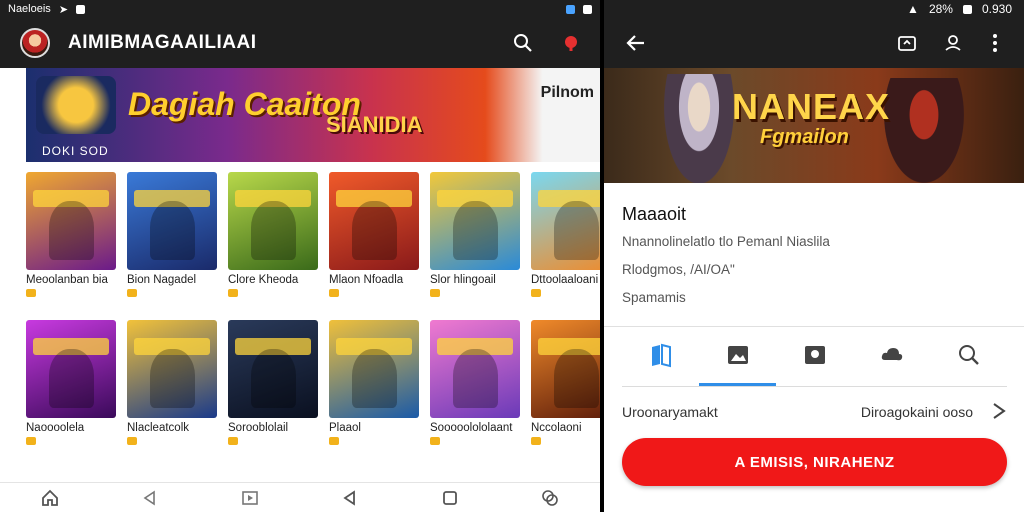  What do you see at coordinates (565, 280) in the screenshot?
I see `game-title: Dttoolaaloani` at bounding box center [565, 280].